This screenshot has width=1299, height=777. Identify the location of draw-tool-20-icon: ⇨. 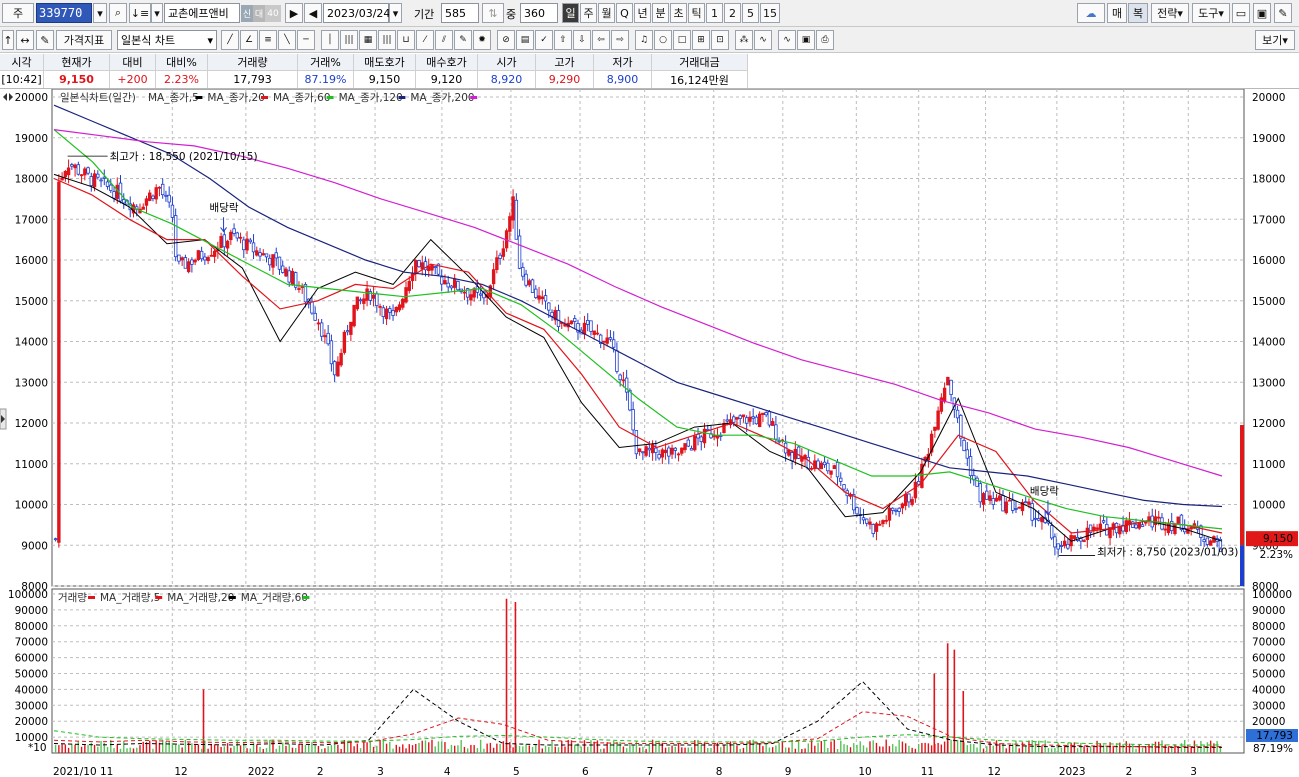
(620, 40).